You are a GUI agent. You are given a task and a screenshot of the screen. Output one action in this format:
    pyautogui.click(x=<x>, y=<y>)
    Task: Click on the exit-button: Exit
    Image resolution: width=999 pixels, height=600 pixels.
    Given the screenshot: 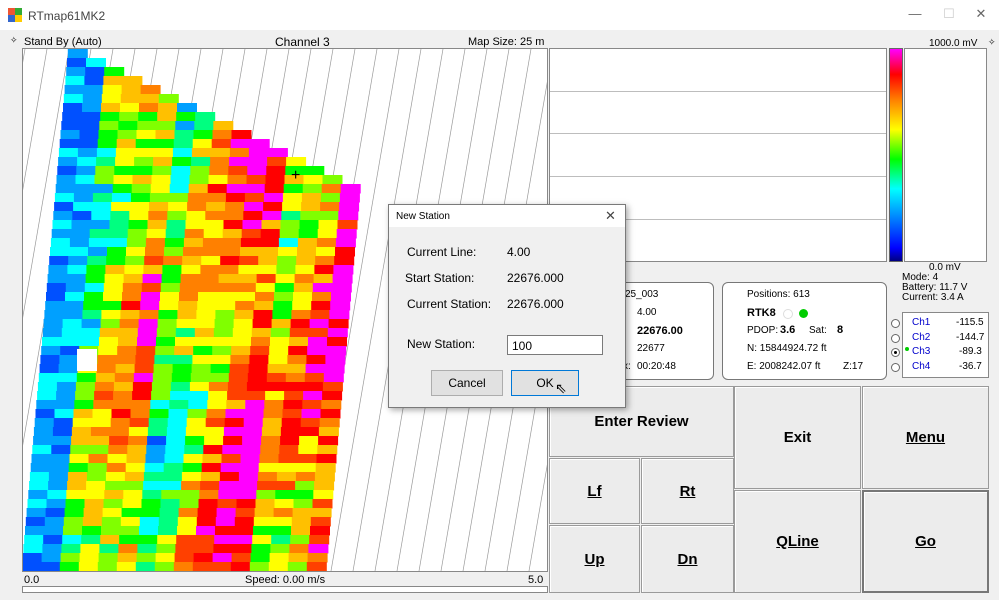 What is the action you would take?
    pyautogui.click(x=797, y=437)
    